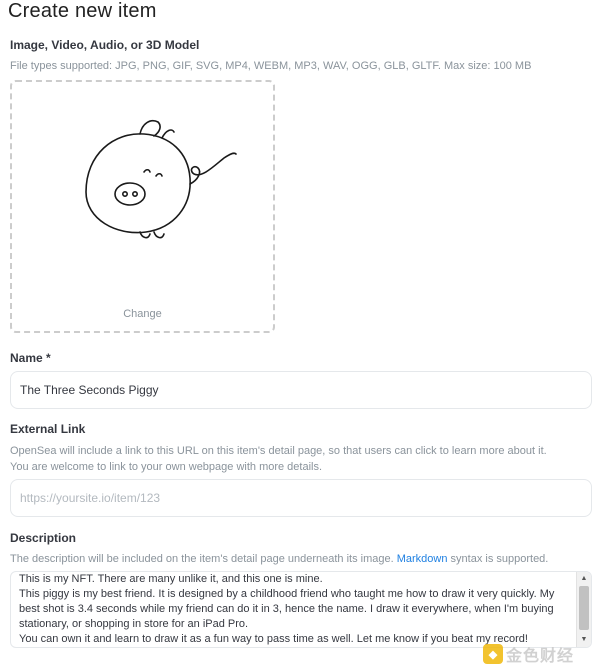 The height and width of the screenshot is (670, 600). I want to click on page-title: Create new item, so click(82, 11).